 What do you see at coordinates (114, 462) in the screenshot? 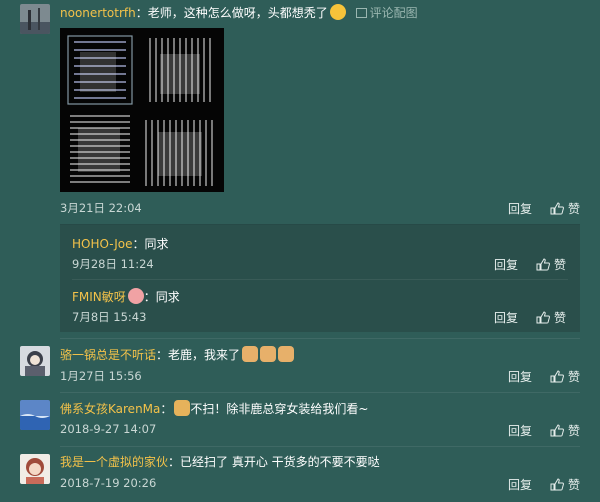
I see `username: 我是一个虚拟的家伙` at bounding box center [114, 462].